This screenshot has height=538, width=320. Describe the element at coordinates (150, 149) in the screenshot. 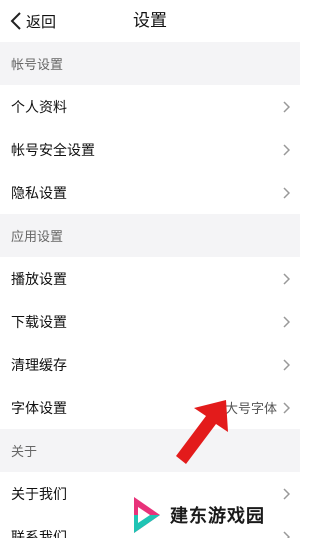

I see `settings-item-account-security: 帐号安全设置` at that location.